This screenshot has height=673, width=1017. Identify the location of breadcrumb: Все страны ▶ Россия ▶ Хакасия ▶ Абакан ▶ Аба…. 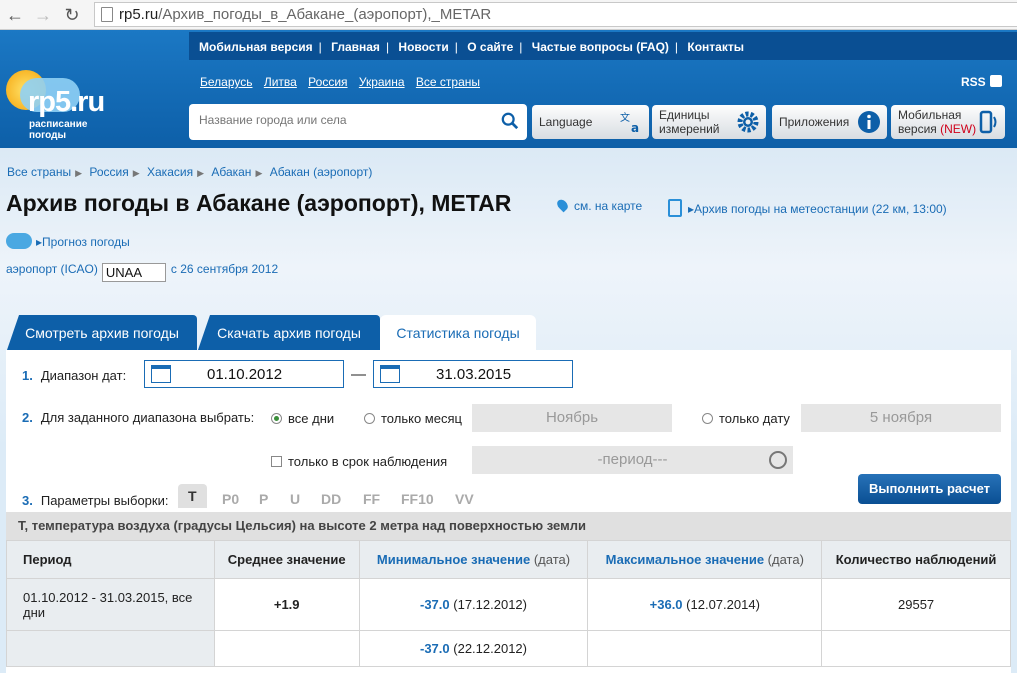
(190, 172).